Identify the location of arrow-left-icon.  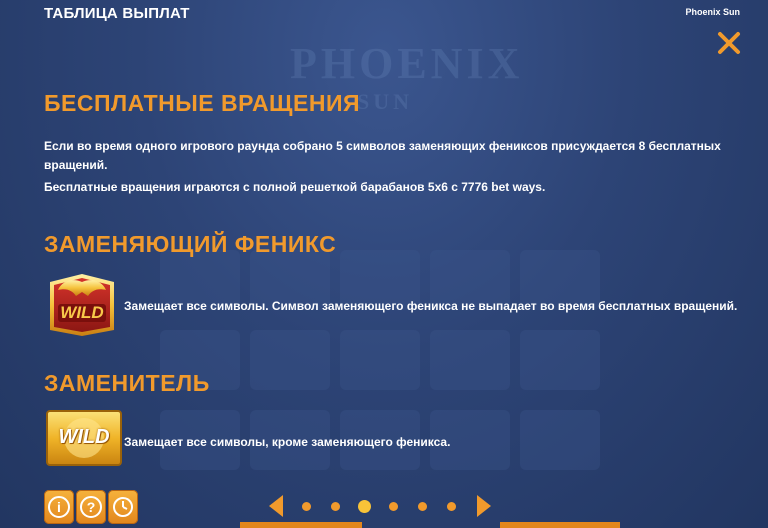
(276, 506).